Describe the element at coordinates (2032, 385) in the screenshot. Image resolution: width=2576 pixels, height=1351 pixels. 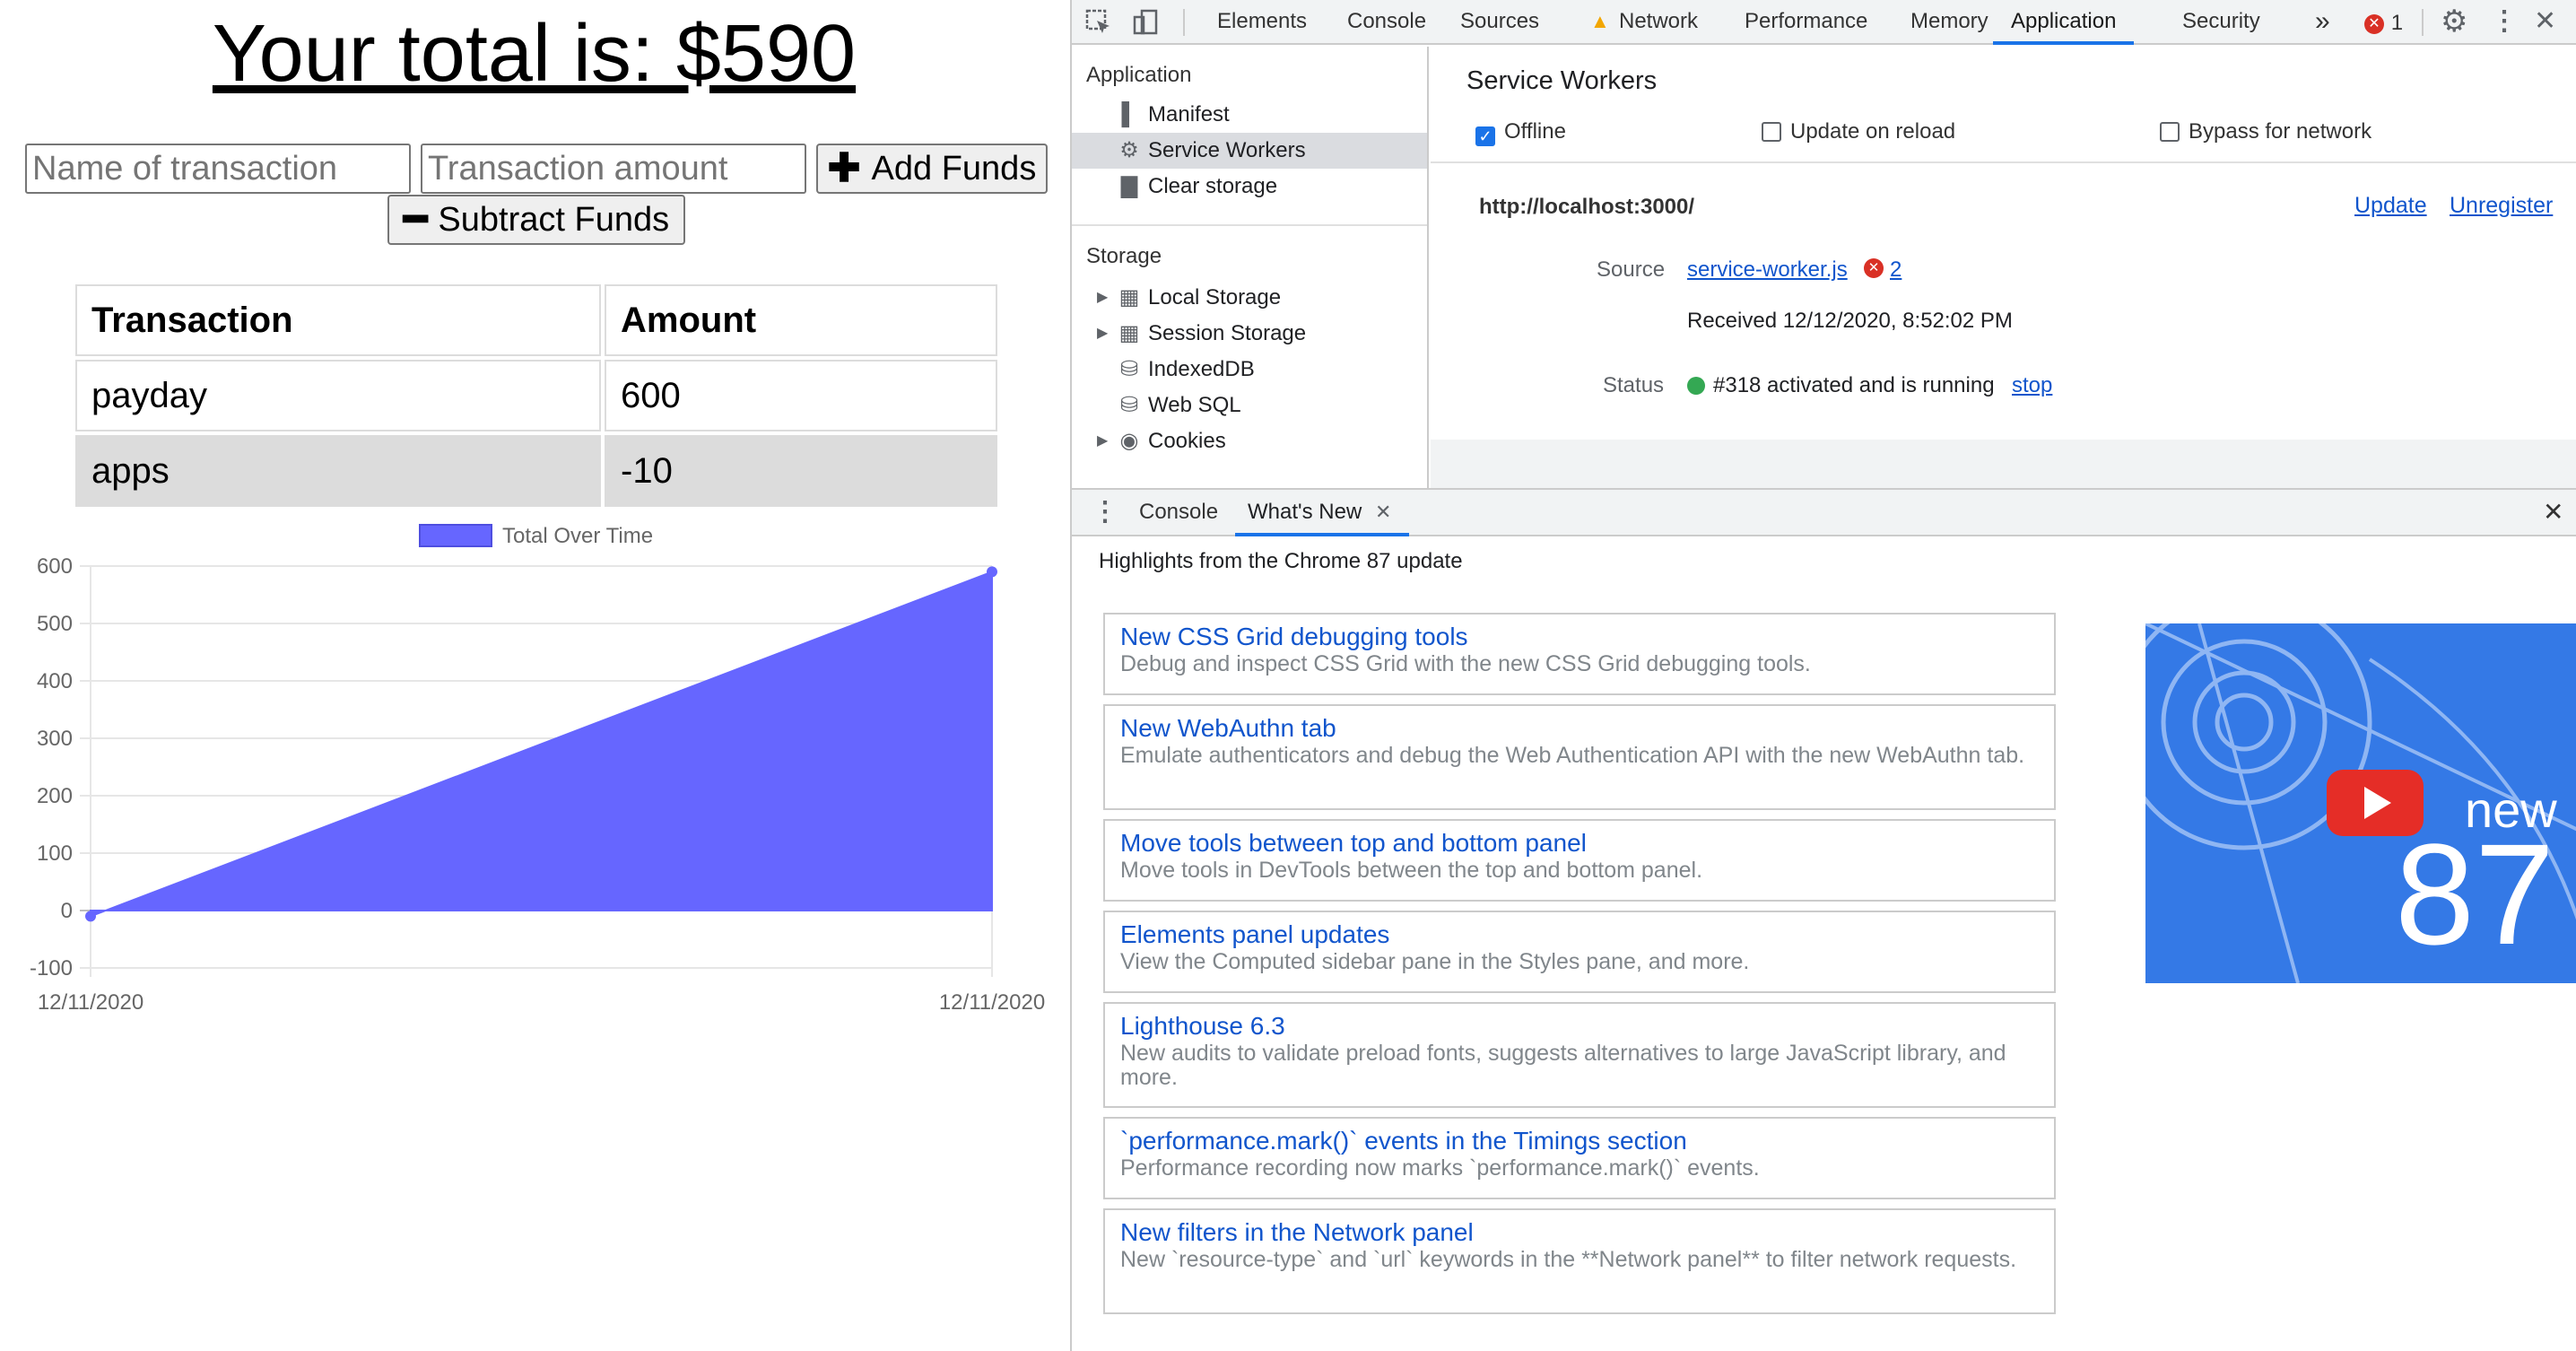
I see `stop-link: stop` at that location.